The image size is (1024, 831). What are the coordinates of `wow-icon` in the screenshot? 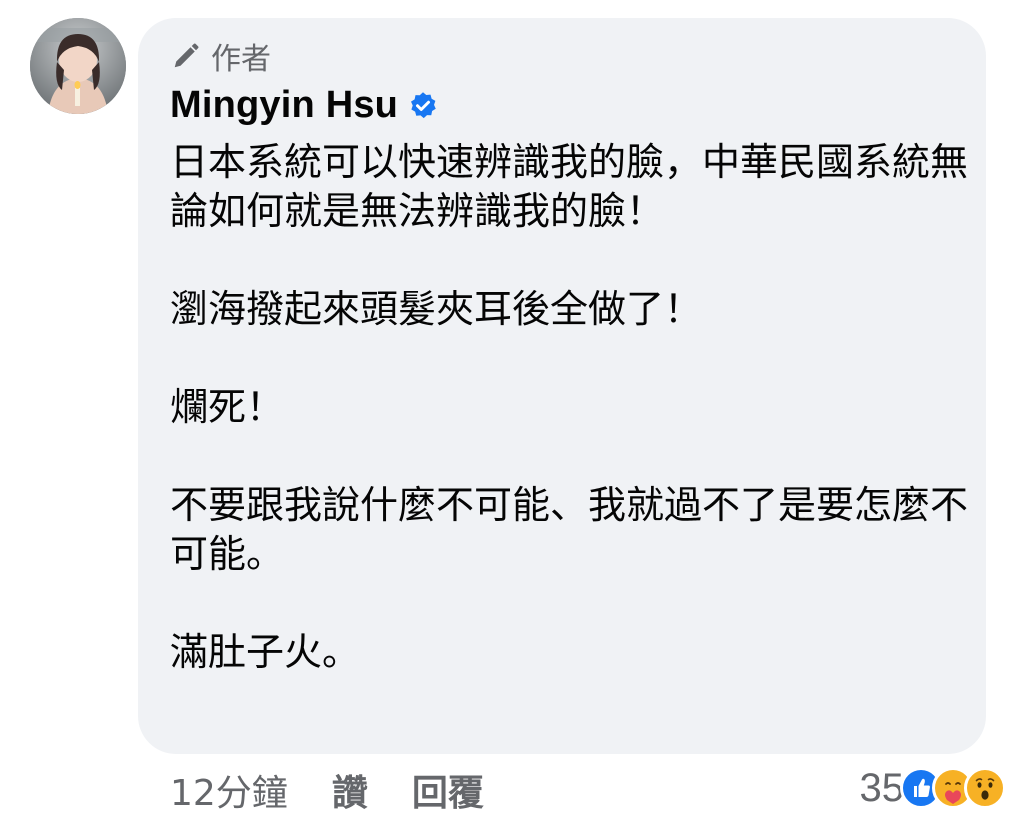 It's located at (985, 788).